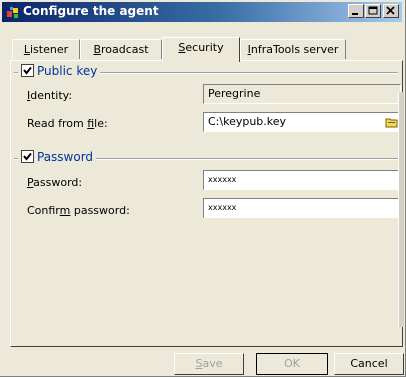 The width and height of the screenshot is (406, 377). Describe the element at coordinates (302, 122) in the screenshot. I see `key-file-input: C:\keypub.key` at that location.